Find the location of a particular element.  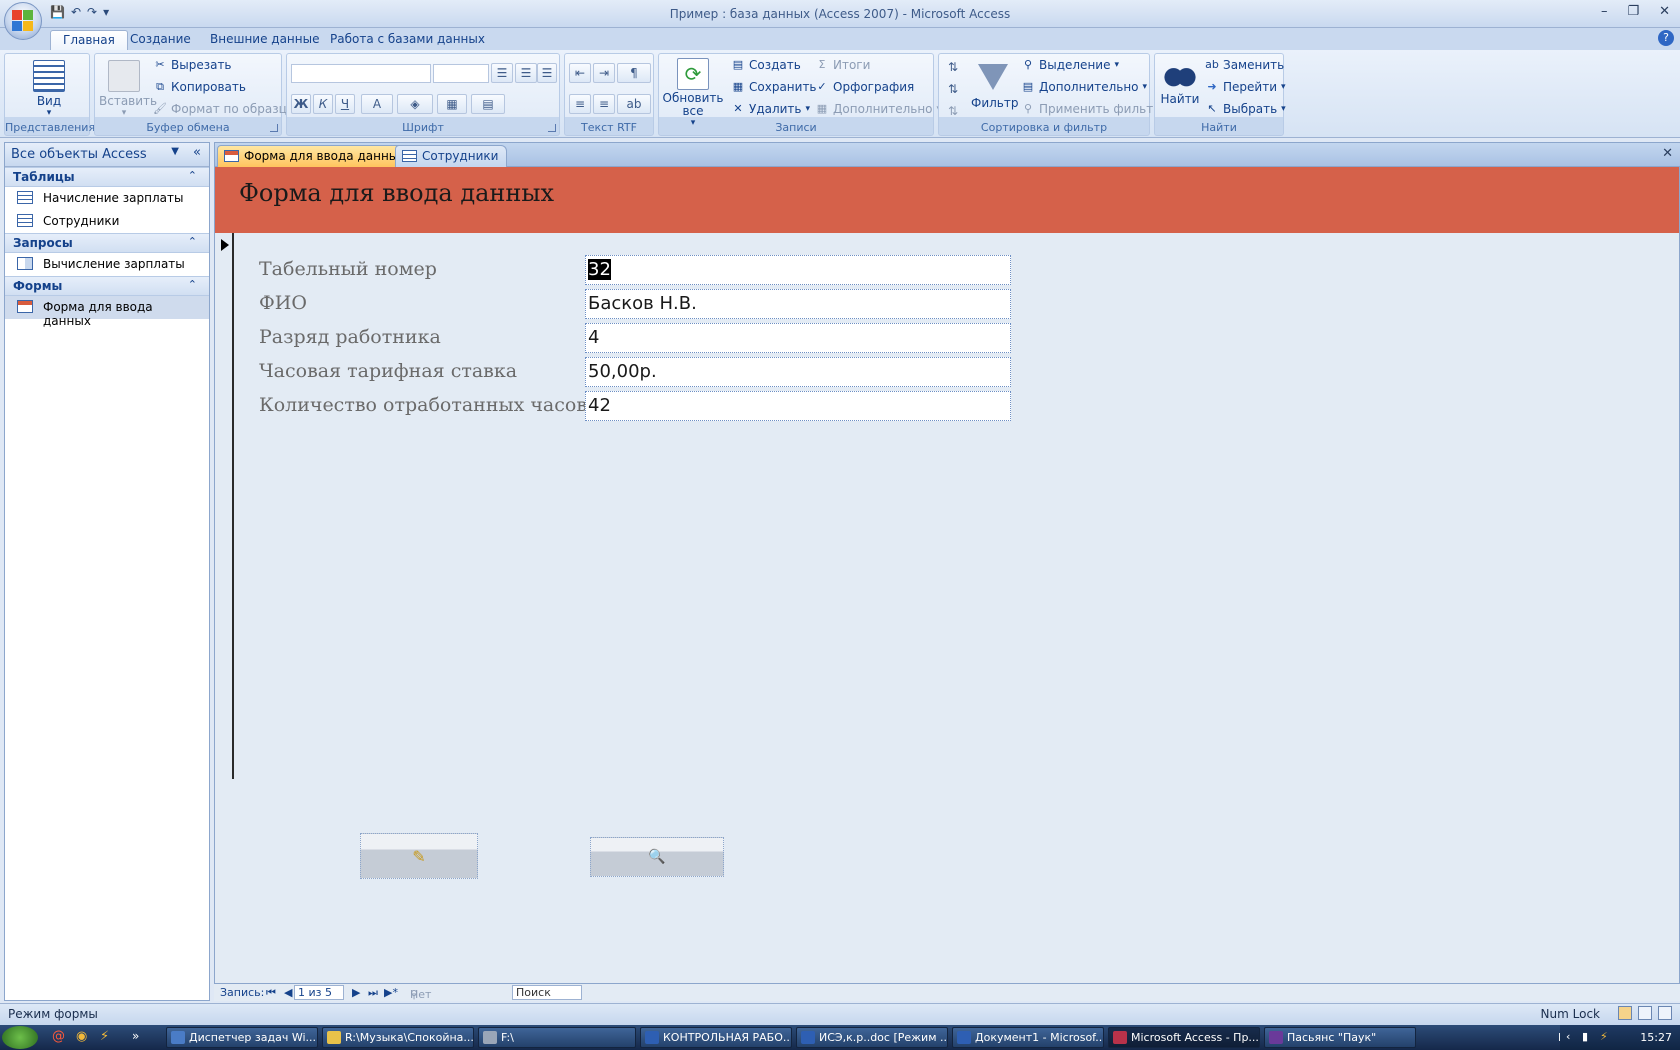

delete-record-button: ✕ Удалить ▾ is located at coordinates (770, 109).